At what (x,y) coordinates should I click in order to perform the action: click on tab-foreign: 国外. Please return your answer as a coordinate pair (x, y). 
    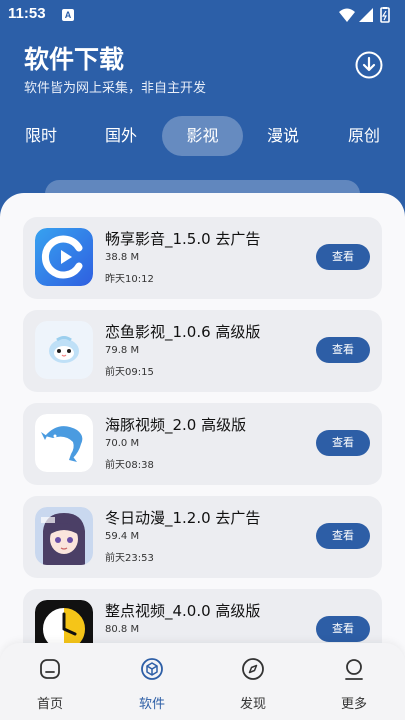
    Looking at the image, I should click on (121, 136).